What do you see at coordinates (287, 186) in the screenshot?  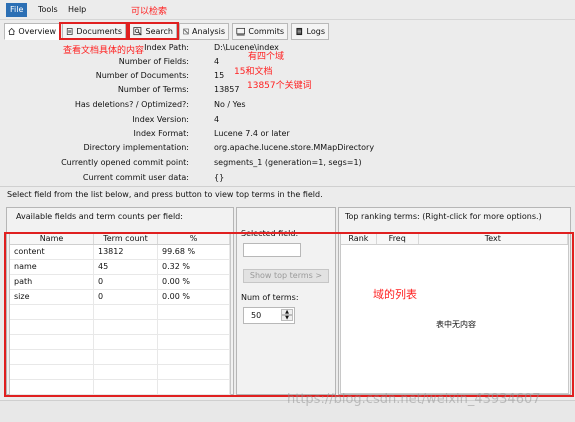 I see `divider` at bounding box center [287, 186].